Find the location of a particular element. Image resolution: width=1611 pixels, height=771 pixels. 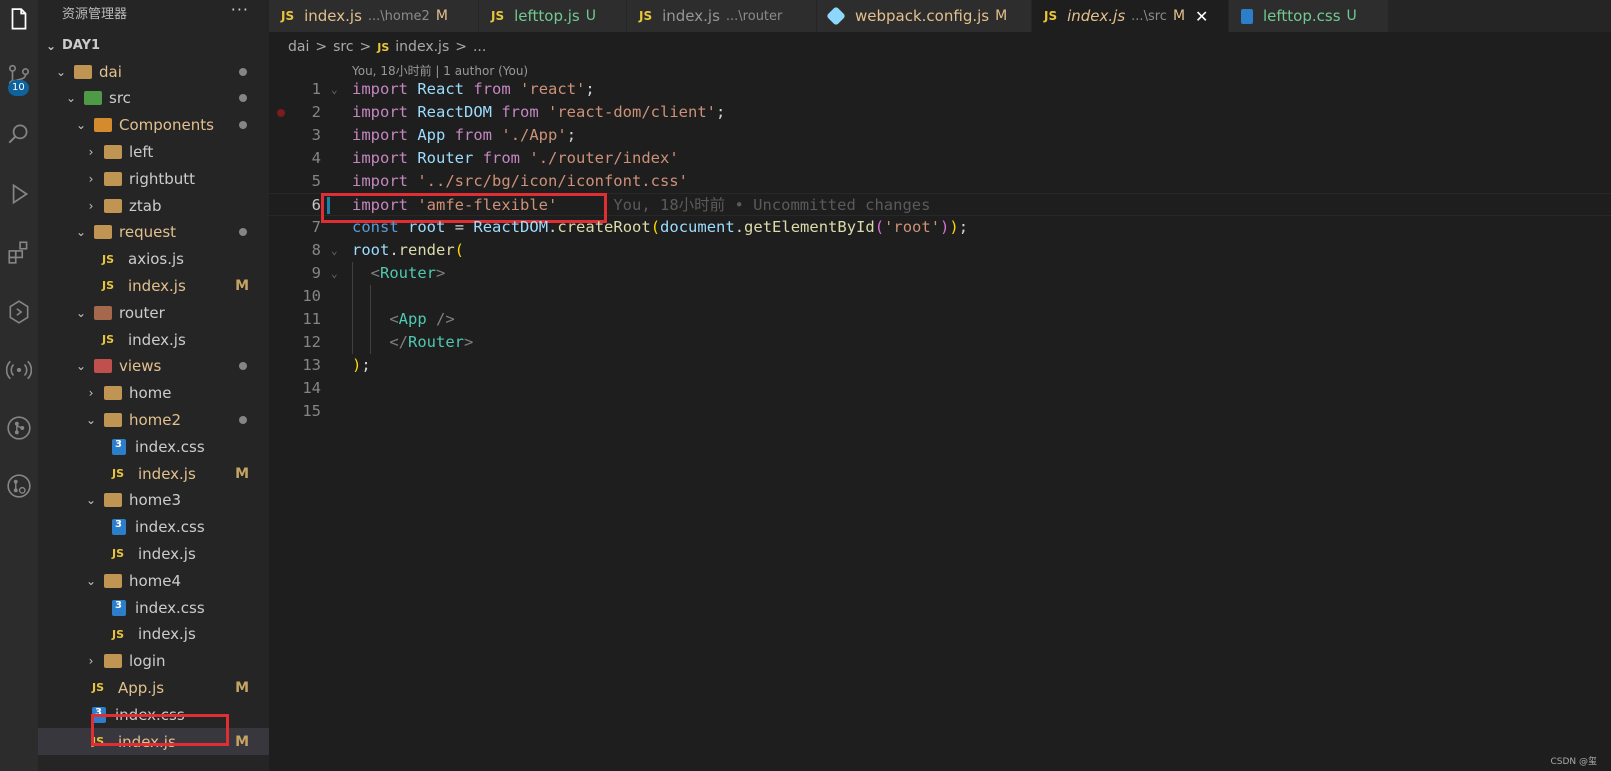

folder-item: ⌄ src is located at coordinates (153, 98).